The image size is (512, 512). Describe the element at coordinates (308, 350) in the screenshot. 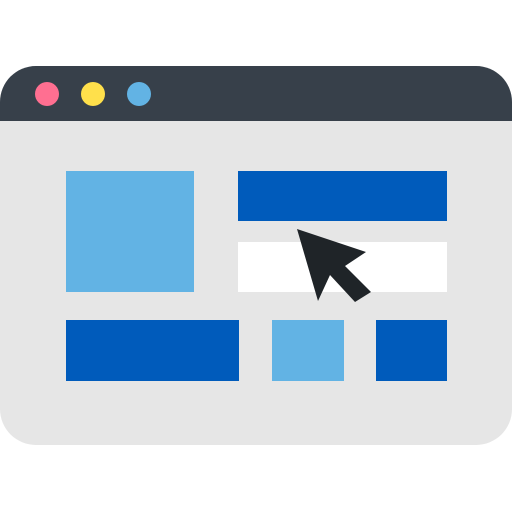

I see `small-square-block` at that location.